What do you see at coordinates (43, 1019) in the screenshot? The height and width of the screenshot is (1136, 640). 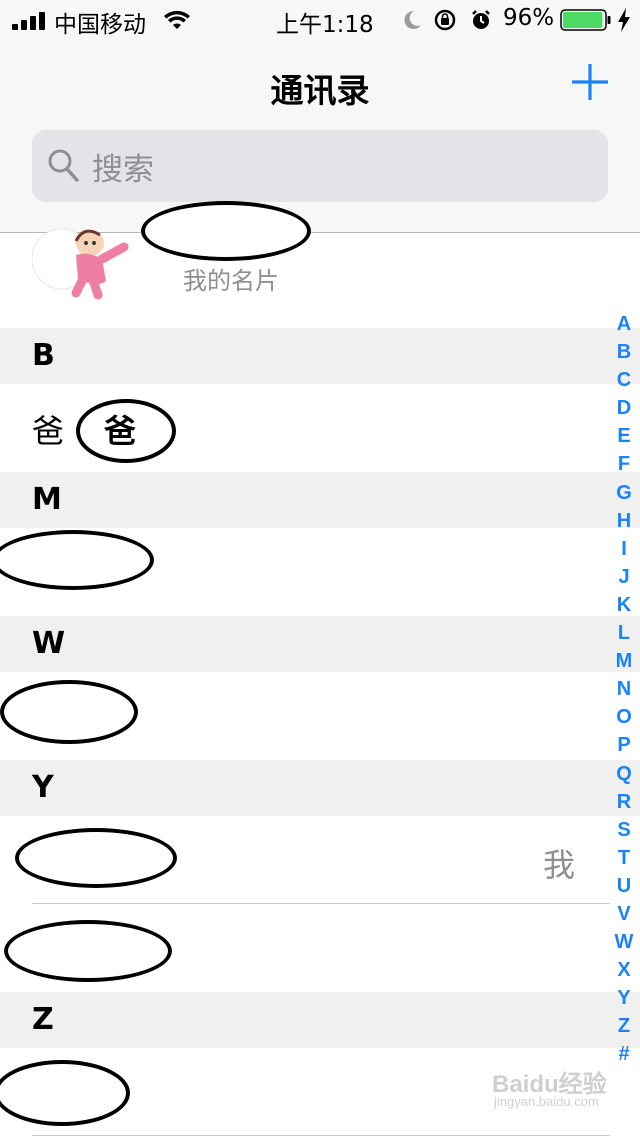 I see `section-letter: Z` at bounding box center [43, 1019].